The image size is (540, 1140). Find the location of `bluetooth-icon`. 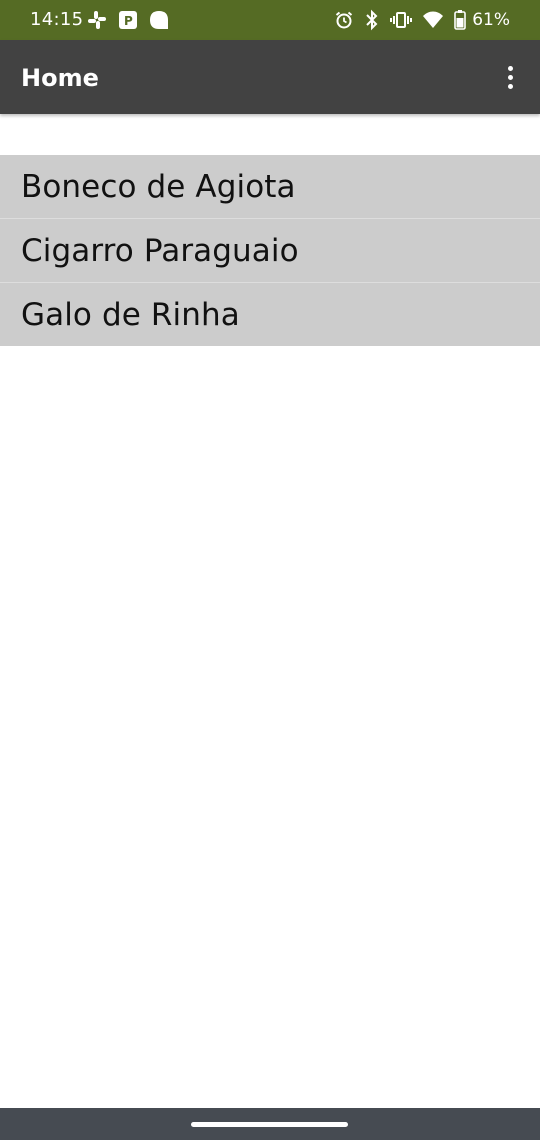

bluetooth-icon is located at coordinates (372, 20).